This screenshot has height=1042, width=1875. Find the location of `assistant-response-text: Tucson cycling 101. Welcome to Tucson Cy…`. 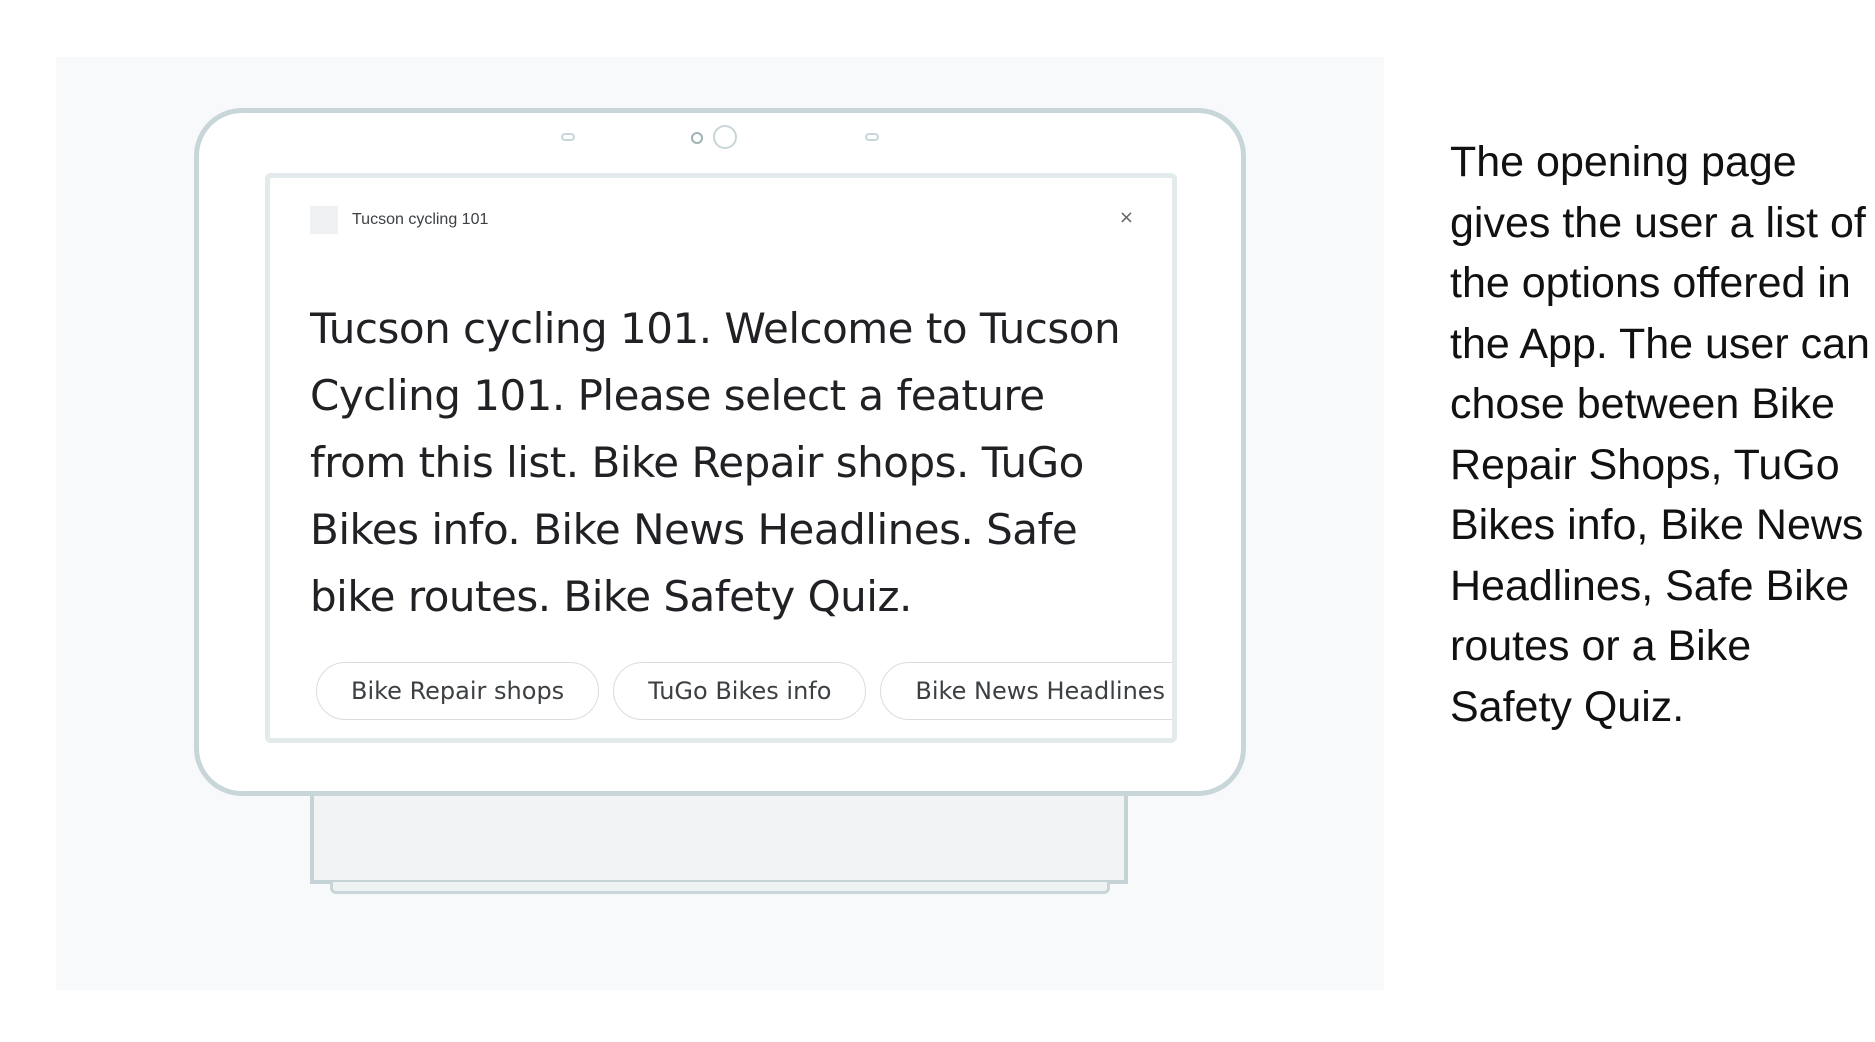

assistant-response-text: Tucson cycling 101. Welcome to Tucson Cy… is located at coordinates (715, 462).